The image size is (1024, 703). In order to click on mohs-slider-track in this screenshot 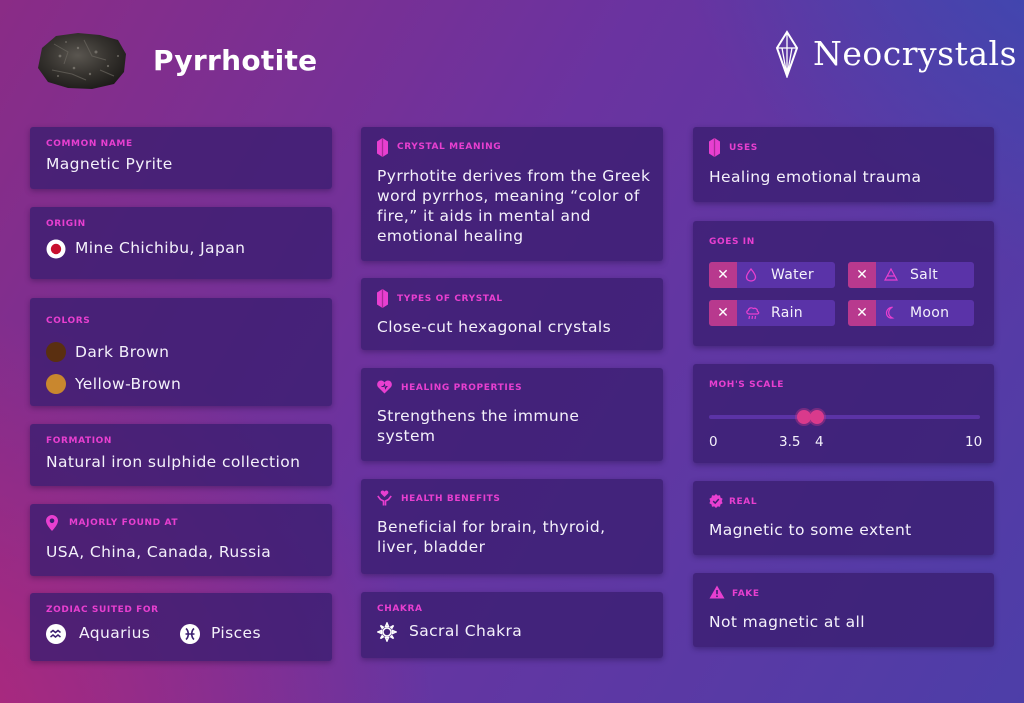, I will do `click(844, 417)`.